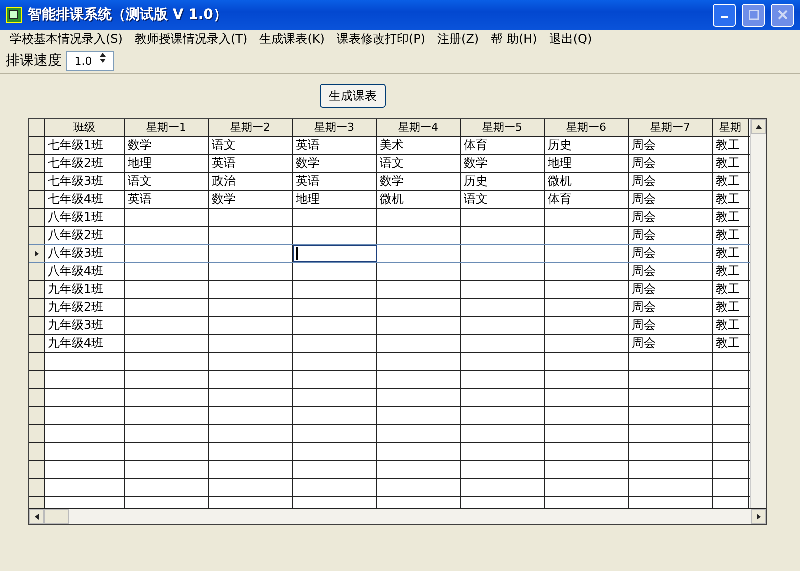 The width and height of the screenshot is (800, 571). What do you see at coordinates (419, 127) in the screenshot?
I see `column-header: 星期一4` at bounding box center [419, 127].